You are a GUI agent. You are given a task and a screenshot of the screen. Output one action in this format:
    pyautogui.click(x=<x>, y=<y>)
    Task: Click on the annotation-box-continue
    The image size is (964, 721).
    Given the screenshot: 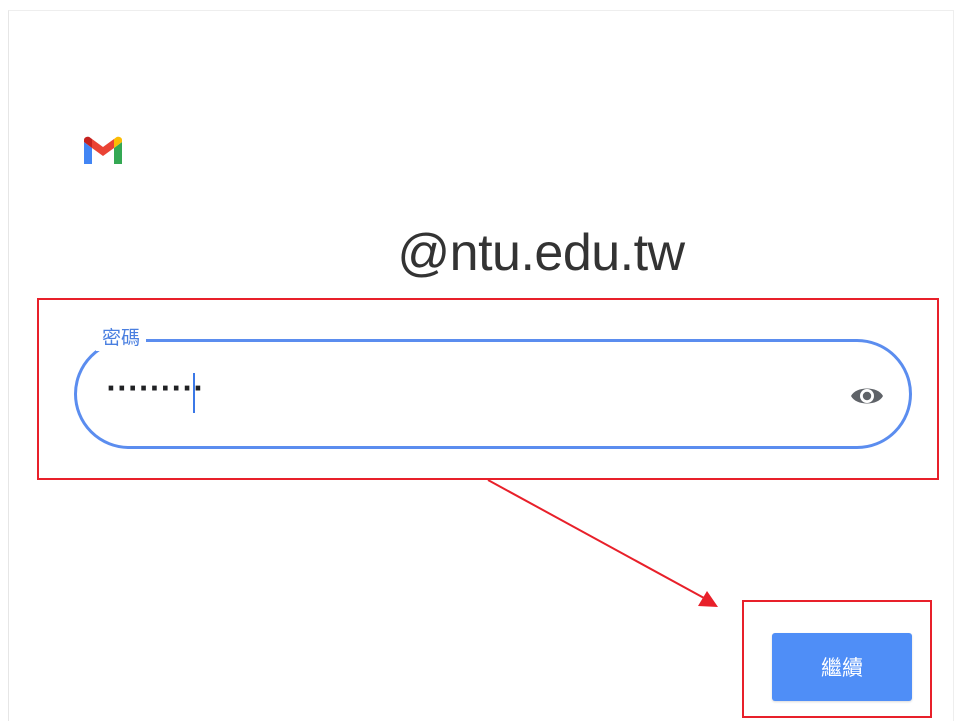 What is the action you would take?
    pyautogui.click(x=837, y=659)
    